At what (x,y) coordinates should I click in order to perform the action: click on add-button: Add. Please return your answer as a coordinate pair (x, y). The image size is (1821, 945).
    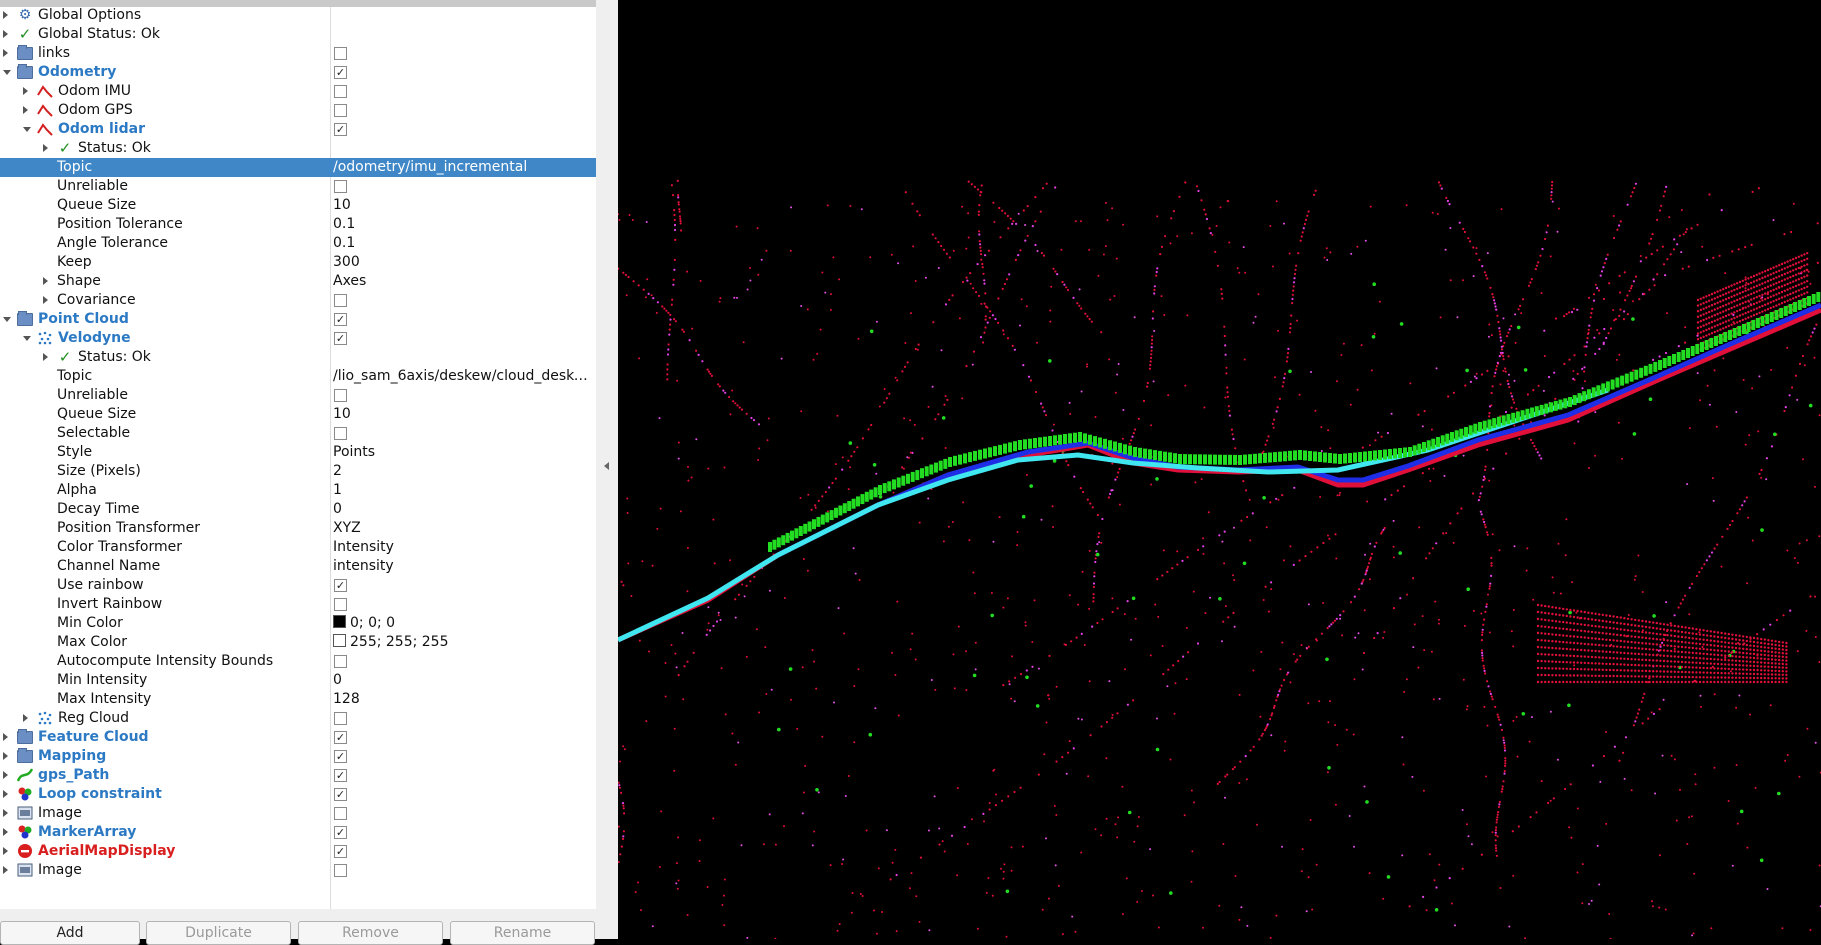
    Looking at the image, I should click on (70, 933).